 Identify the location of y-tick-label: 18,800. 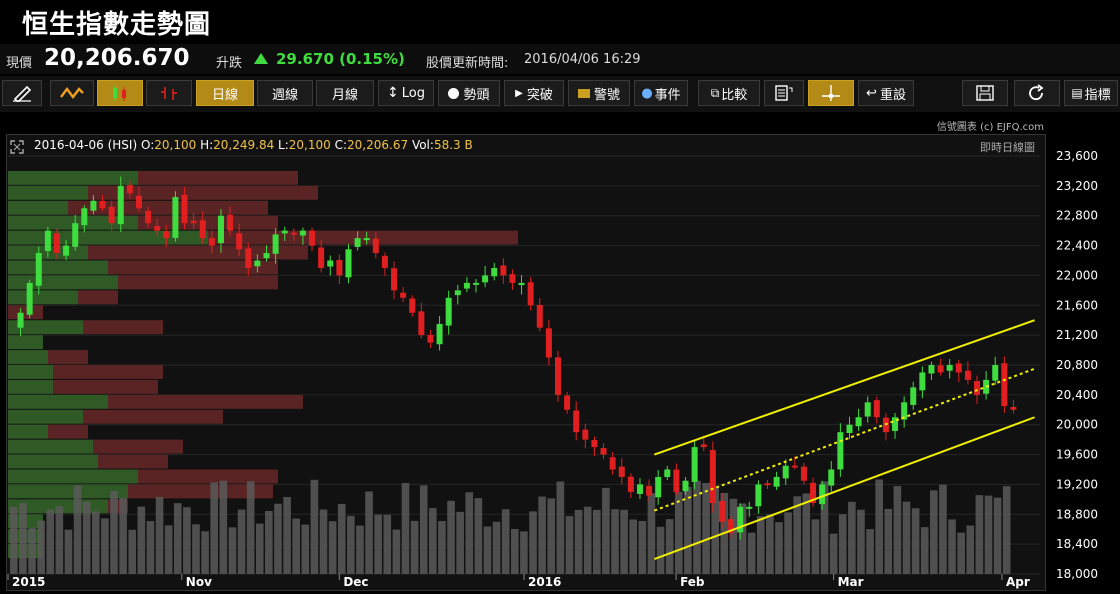
(1077, 514).